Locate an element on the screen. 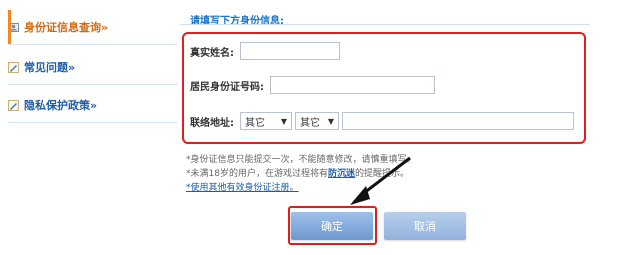 The height and width of the screenshot is (255, 620). sidebar-item-label: 隐私保护政策» is located at coordinates (61, 105).